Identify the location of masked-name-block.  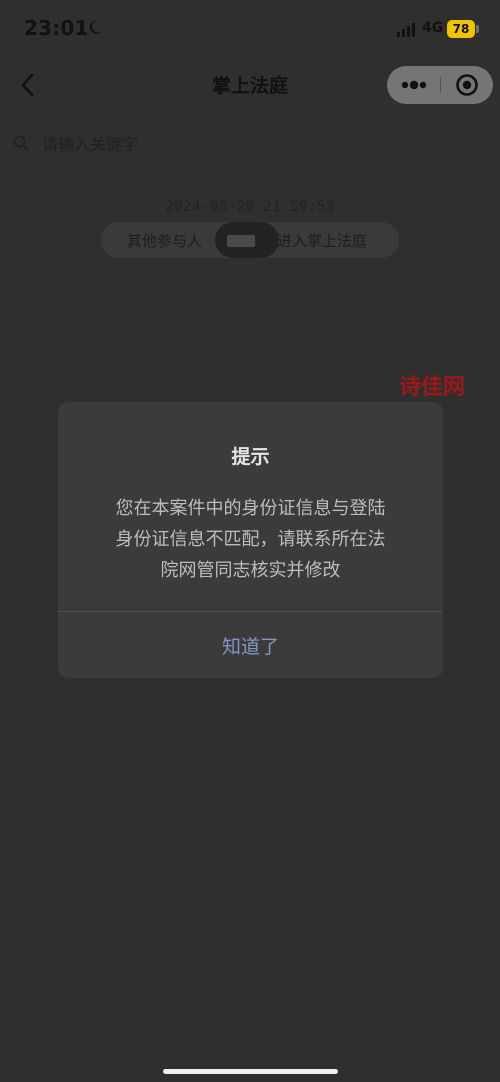
(241, 241).